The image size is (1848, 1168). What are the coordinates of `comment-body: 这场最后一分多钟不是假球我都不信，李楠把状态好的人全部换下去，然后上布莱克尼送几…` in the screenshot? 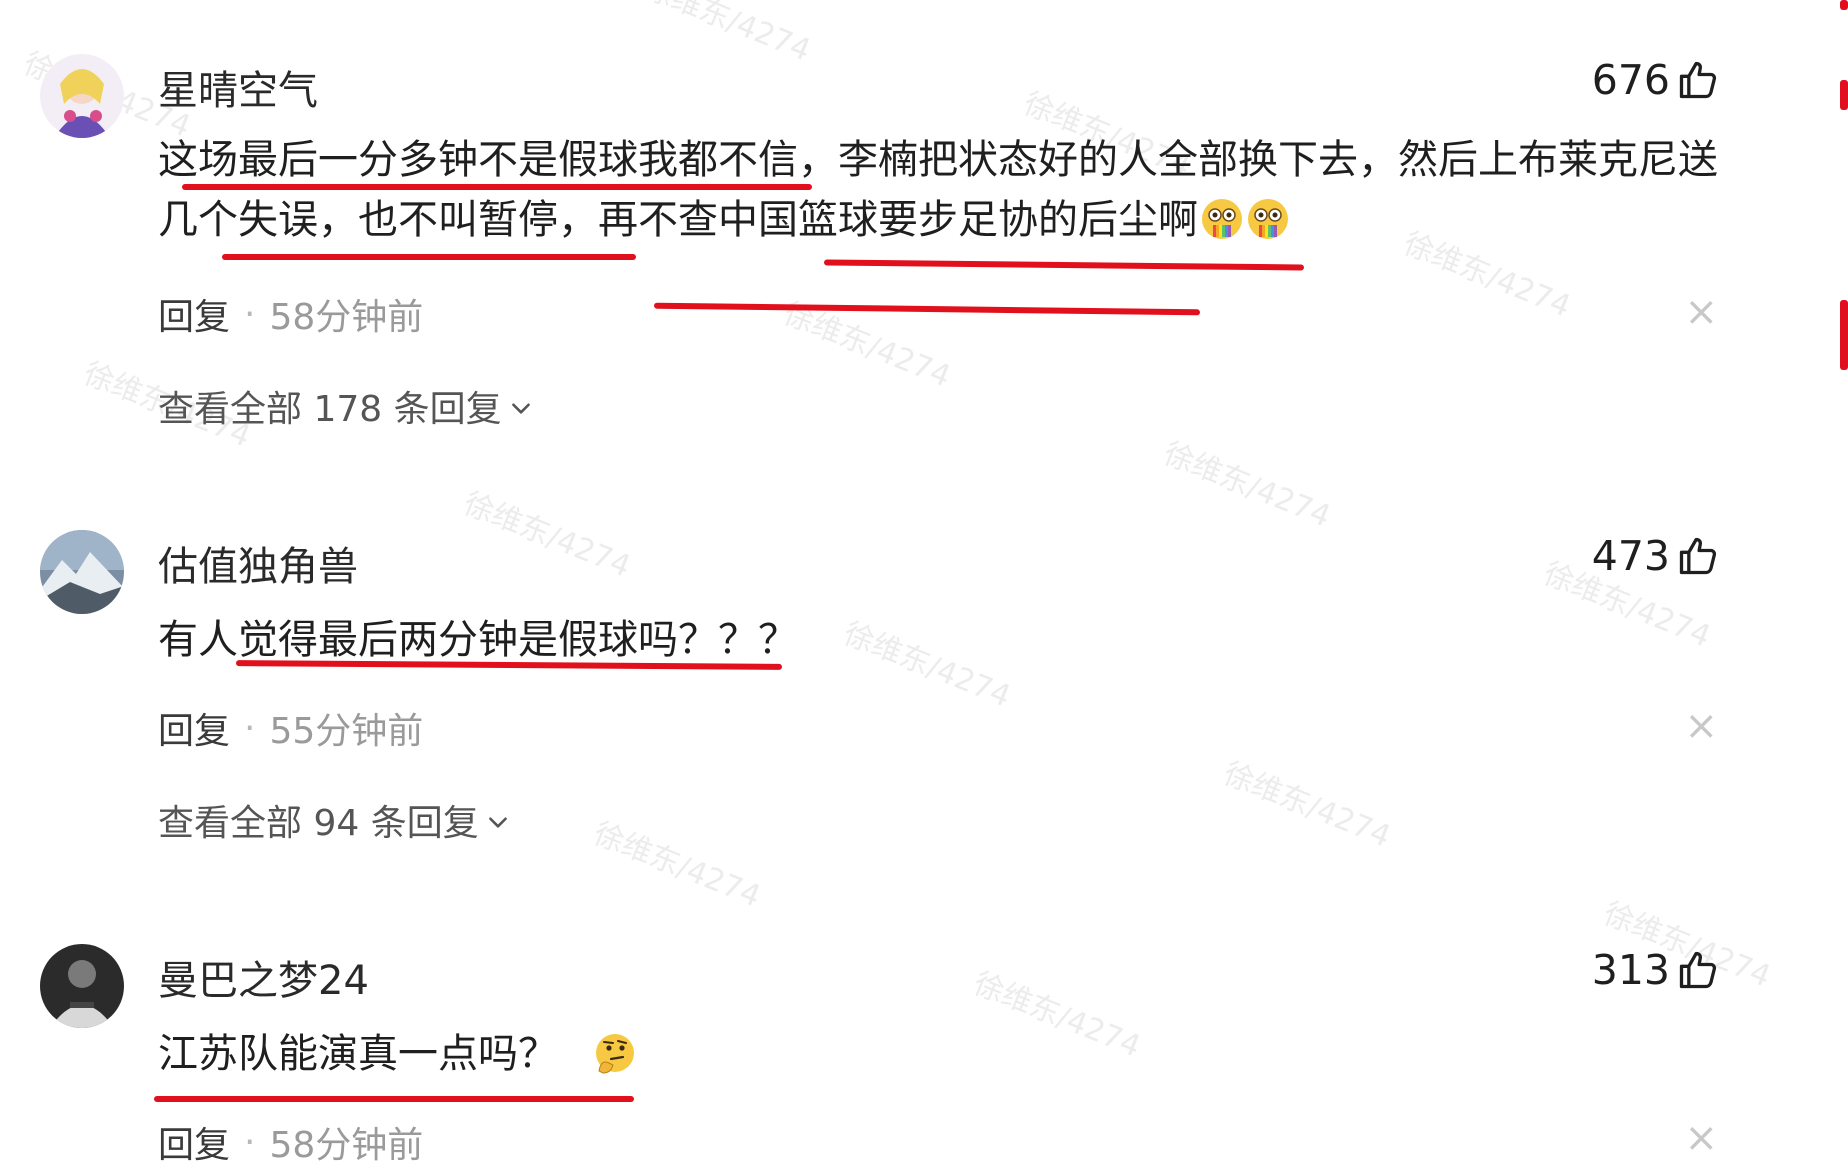 It's located at (938, 190).